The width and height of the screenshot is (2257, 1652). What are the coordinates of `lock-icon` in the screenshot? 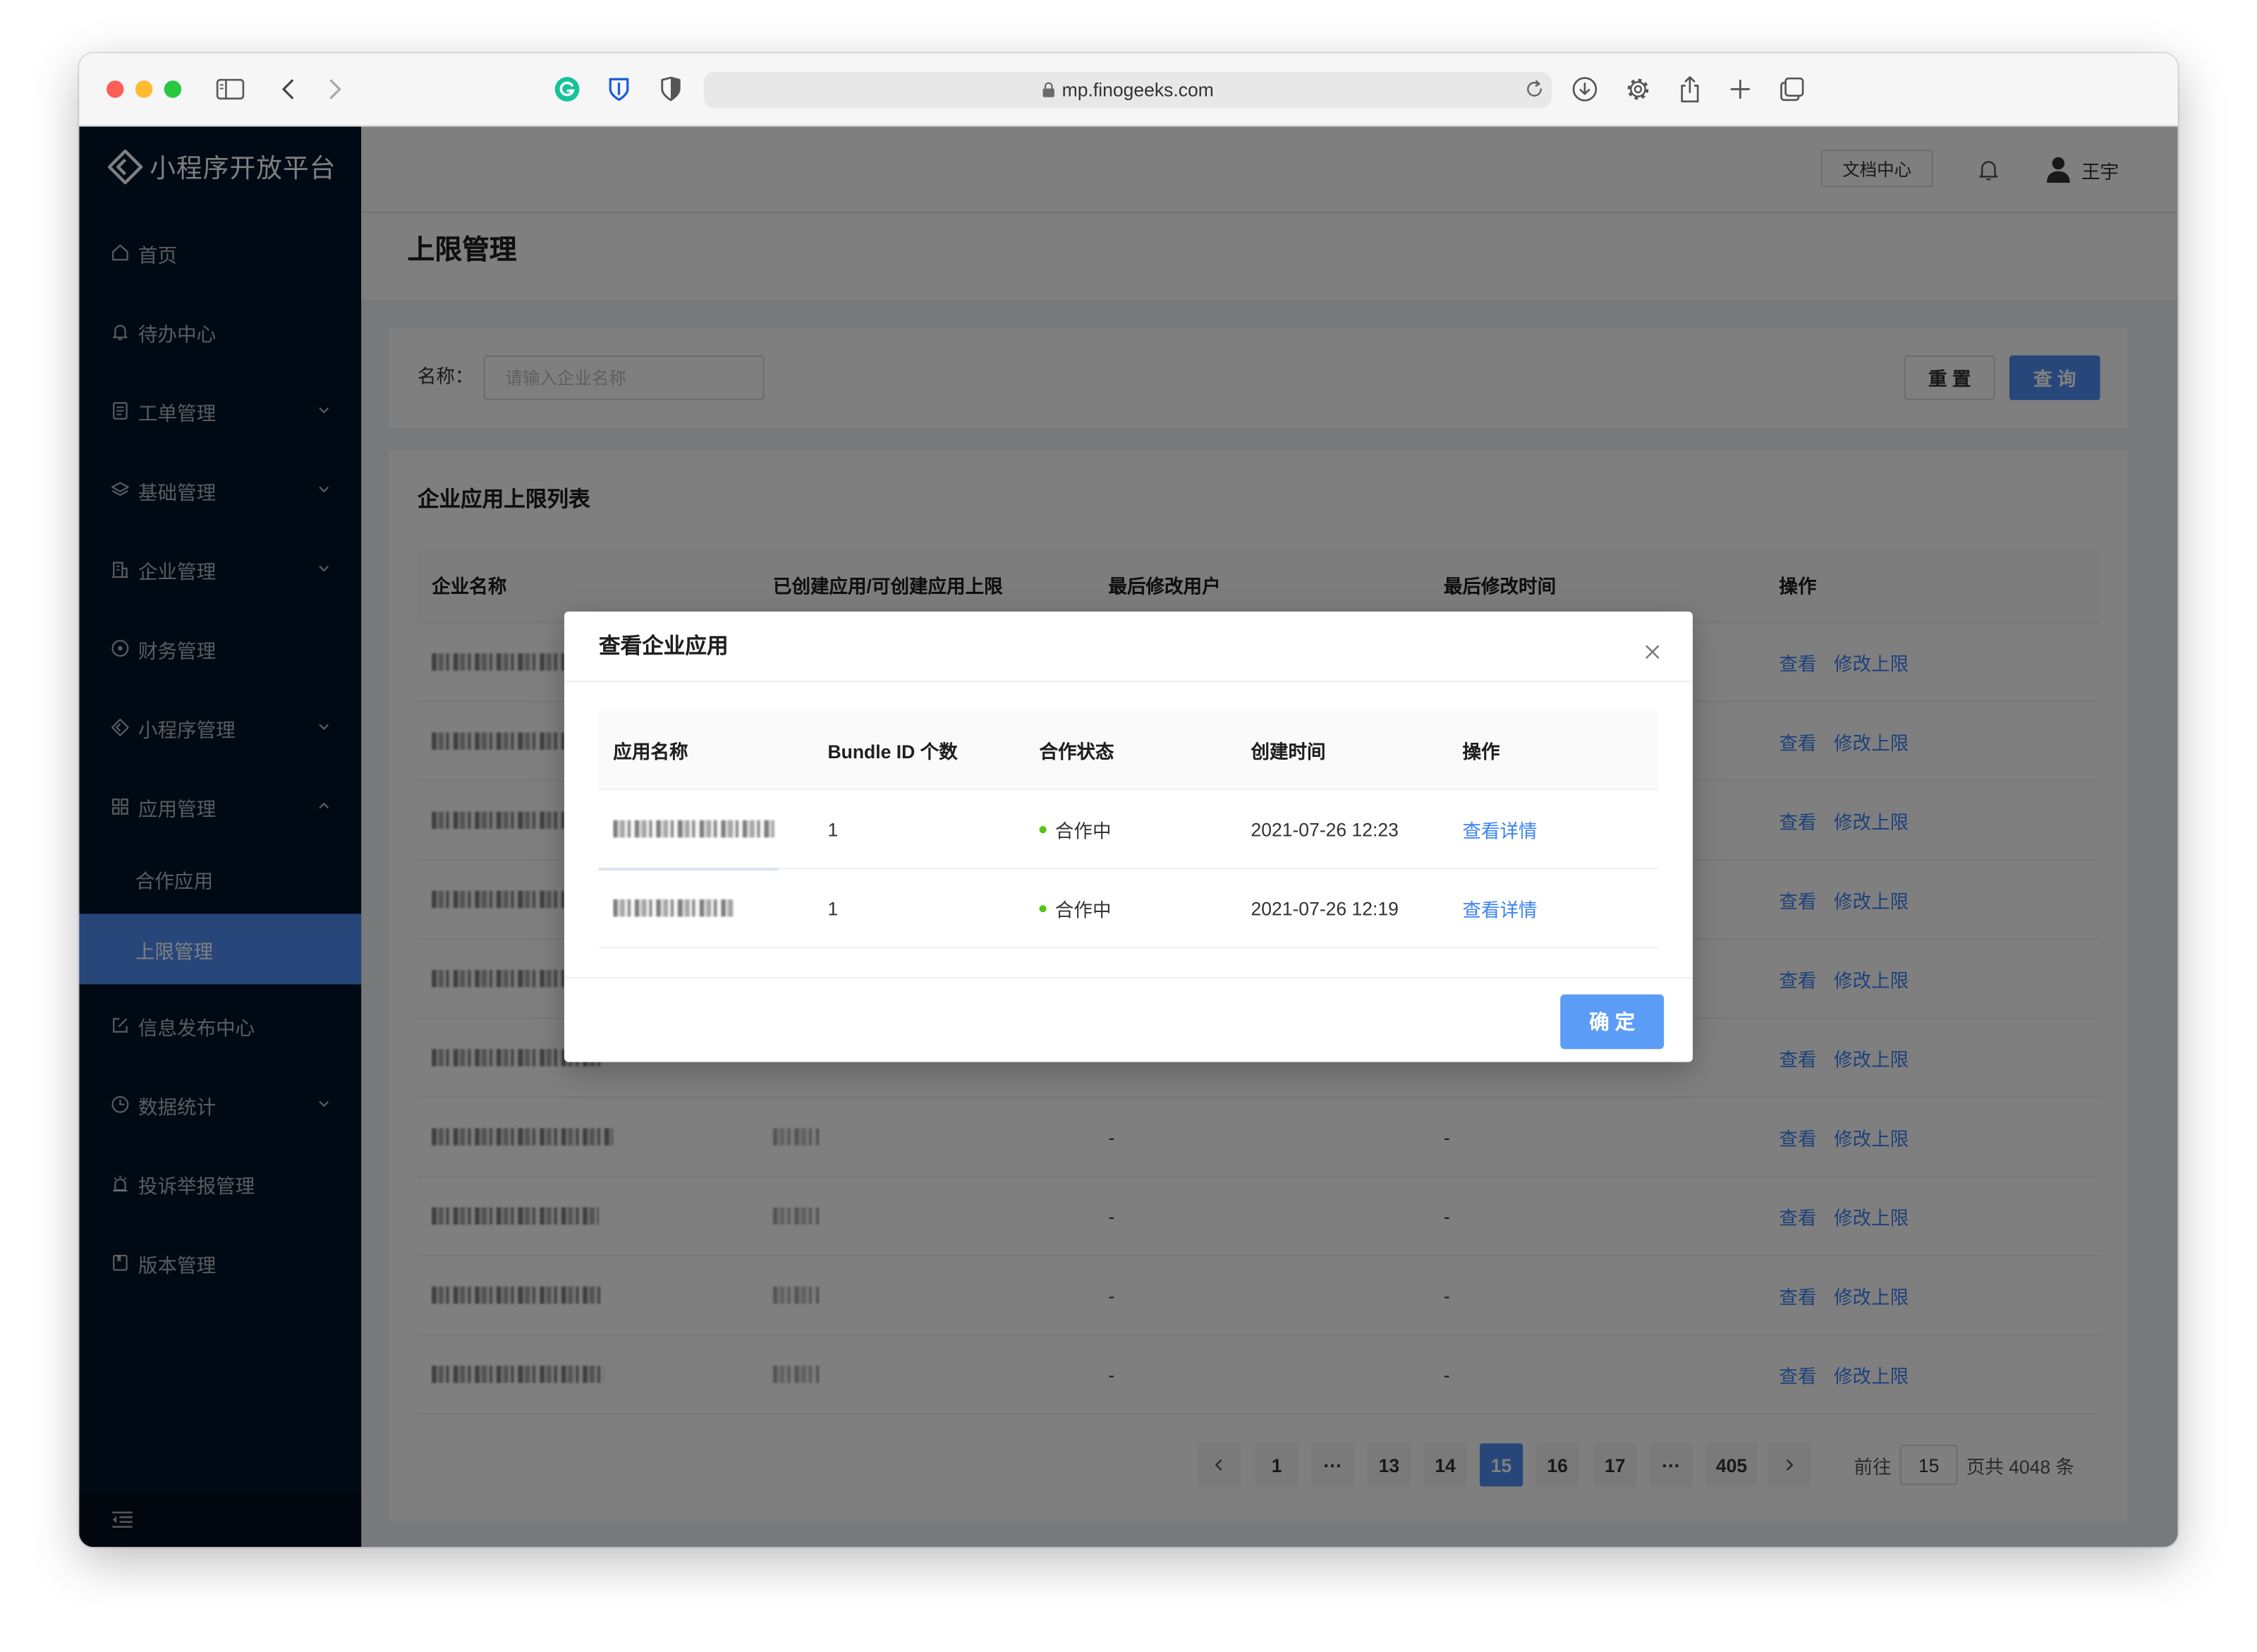 It's located at (1048, 89).